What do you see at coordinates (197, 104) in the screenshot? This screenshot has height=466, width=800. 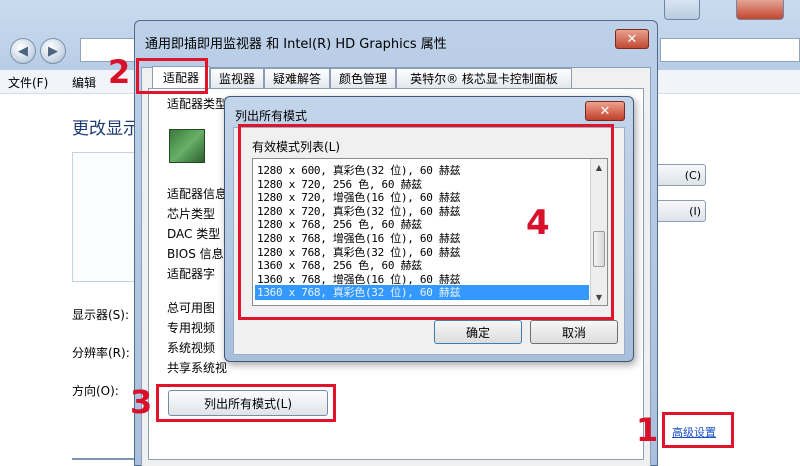 I see `adapter-type-label: 适配器类型` at bounding box center [197, 104].